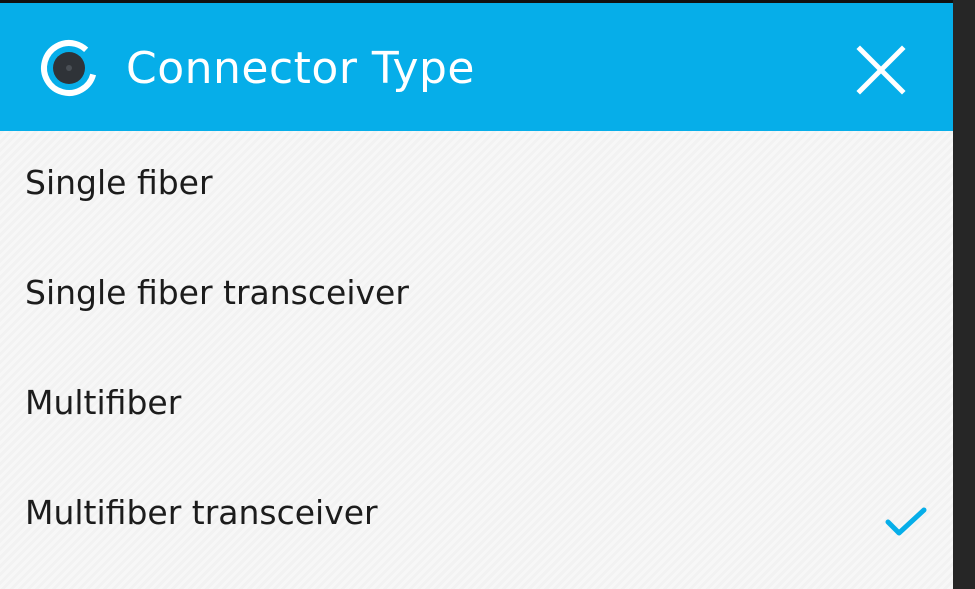 Image resolution: width=975 pixels, height=589 pixels. What do you see at coordinates (119, 182) in the screenshot?
I see `option-label: Single fiber` at bounding box center [119, 182].